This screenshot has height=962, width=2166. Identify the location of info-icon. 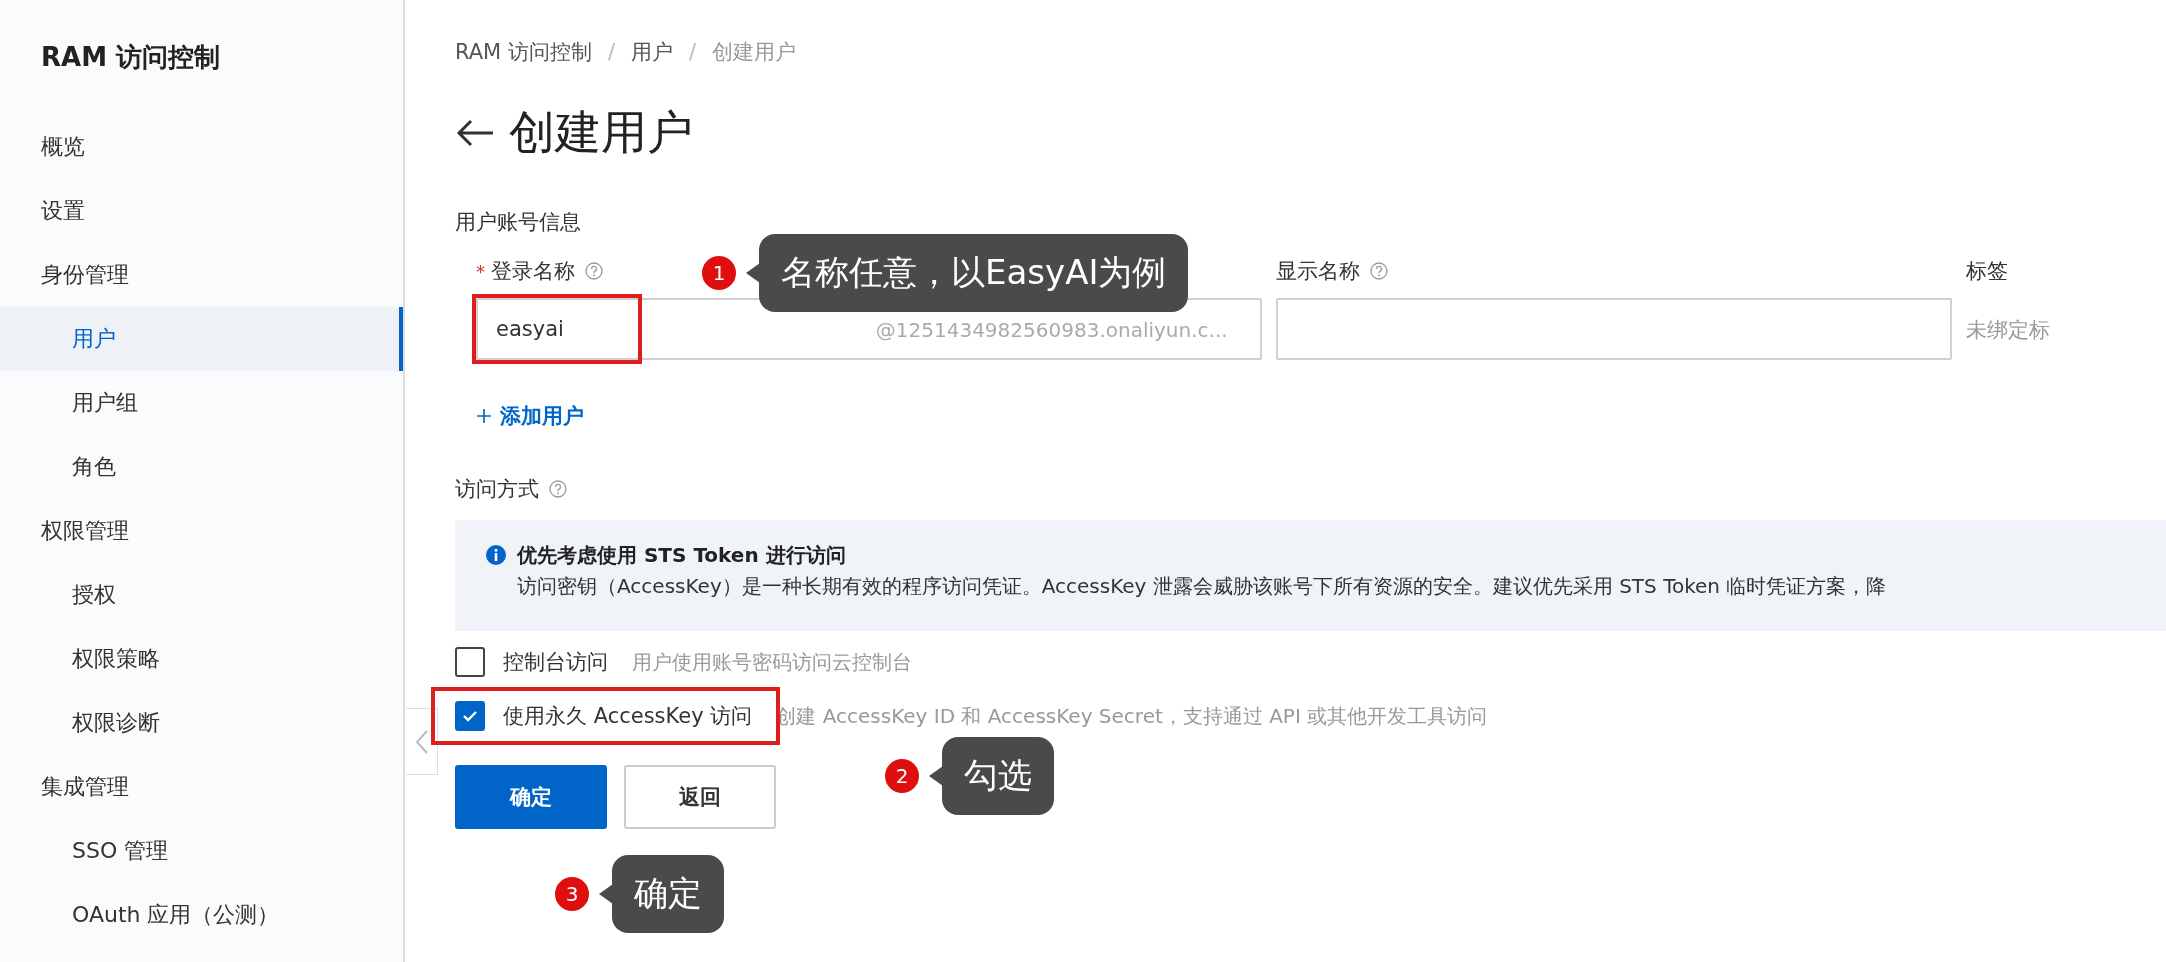
(496, 555).